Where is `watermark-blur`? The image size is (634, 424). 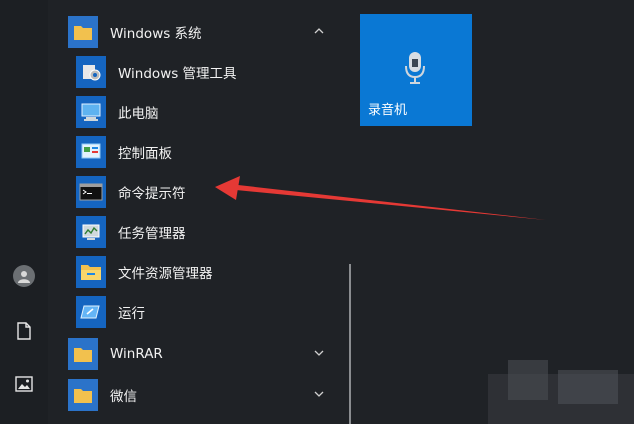
watermark-blur is located at coordinates (561, 392).